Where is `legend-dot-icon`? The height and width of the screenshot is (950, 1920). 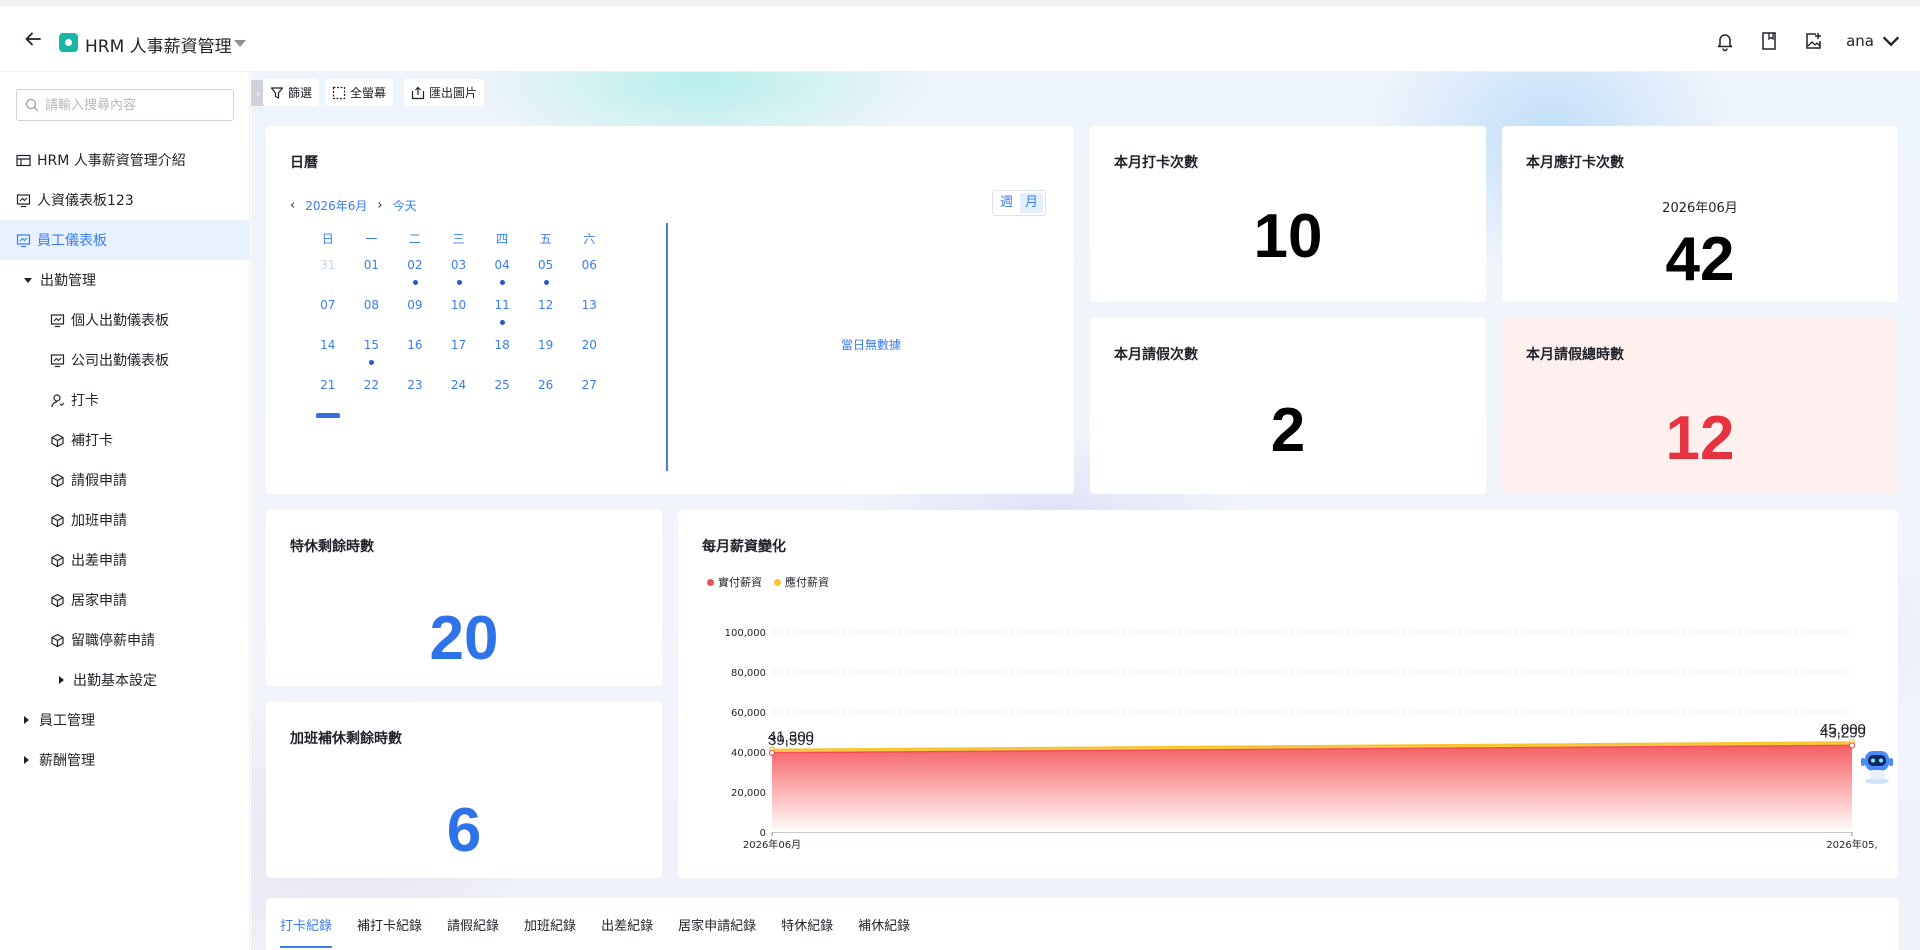 legend-dot-icon is located at coordinates (710, 582).